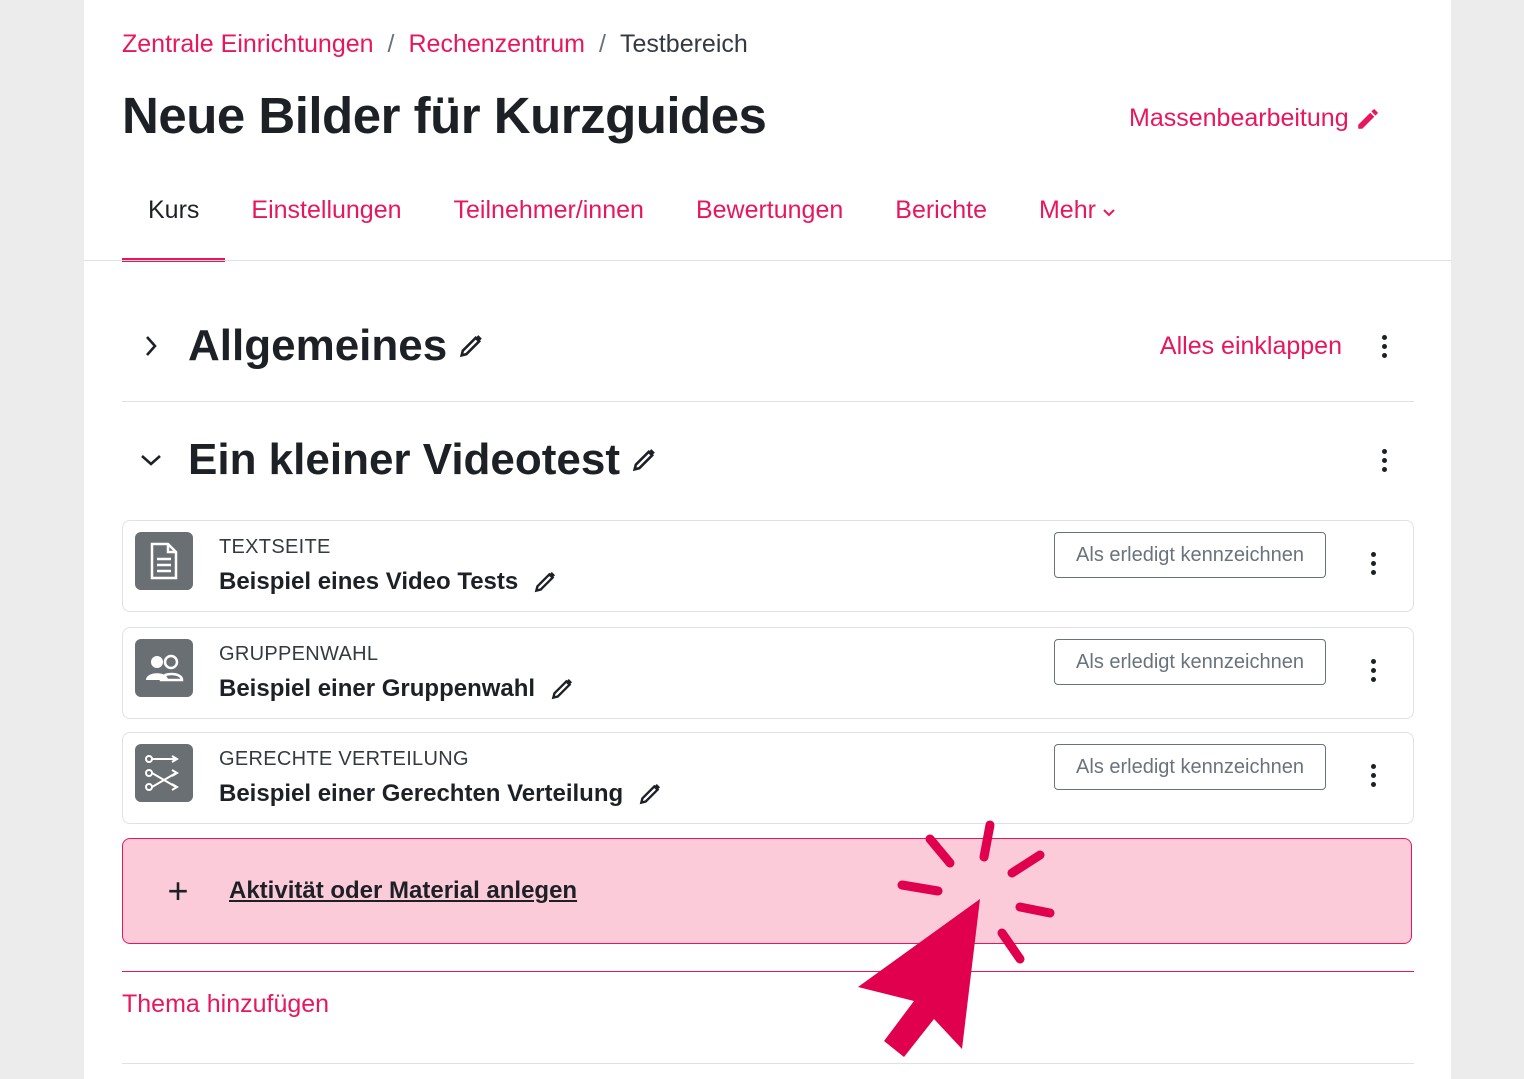 Image resolution: width=1524 pixels, height=1079 pixels. What do you see at coordinates (1251, 346) in the screenshot?
I see `collapse-all-link: Alles einklappen` at bounding box center [1251, 346].